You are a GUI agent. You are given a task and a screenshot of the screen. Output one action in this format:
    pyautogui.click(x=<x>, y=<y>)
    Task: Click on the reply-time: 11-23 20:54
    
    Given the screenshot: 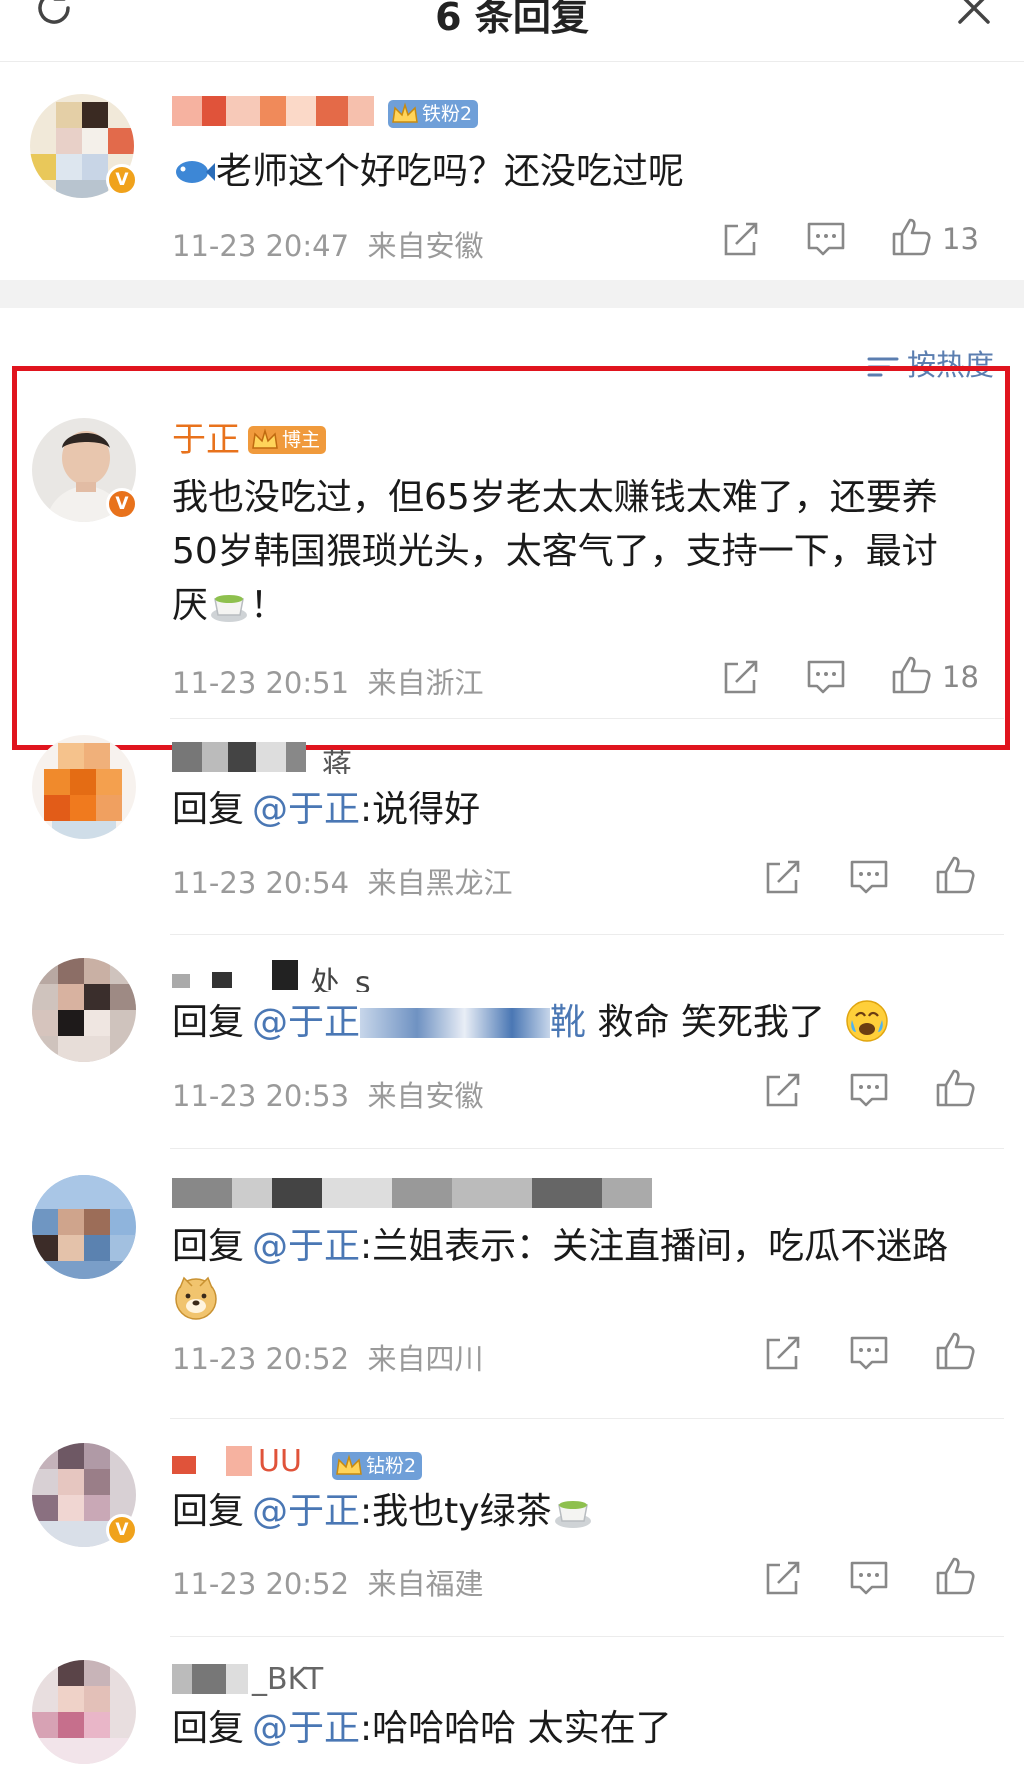 What is the action you would take?
    pyautogui.click(x=261, y=883)
    